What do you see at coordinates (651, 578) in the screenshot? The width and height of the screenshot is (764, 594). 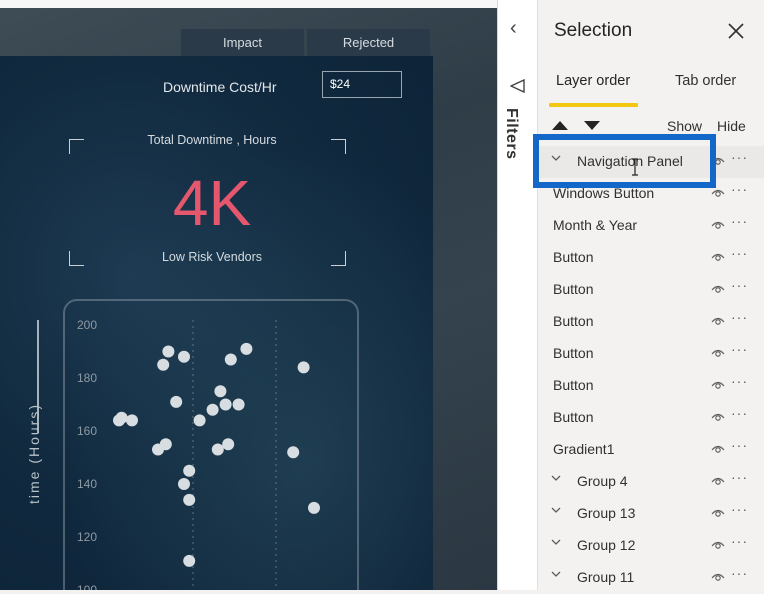 I see `layer-list-item: Group 11 ···` at bounding box center [651, 578].